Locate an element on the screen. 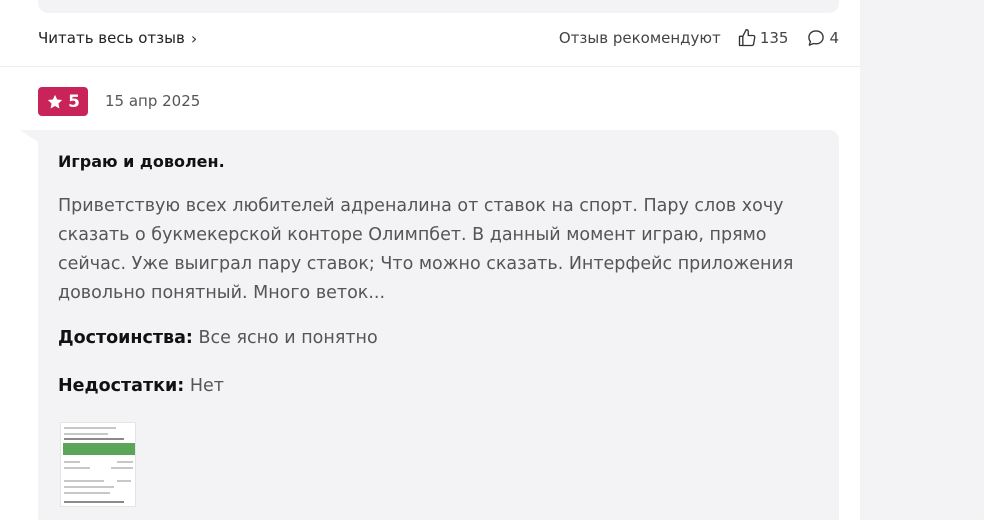  review-photo-thumbnail is located at coordinates (98, 464).